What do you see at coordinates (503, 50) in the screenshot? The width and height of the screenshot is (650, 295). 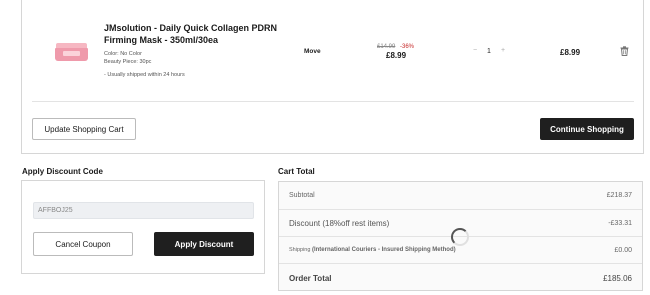 I see `qty-increase-button: +` at bounding box center [503, 50].